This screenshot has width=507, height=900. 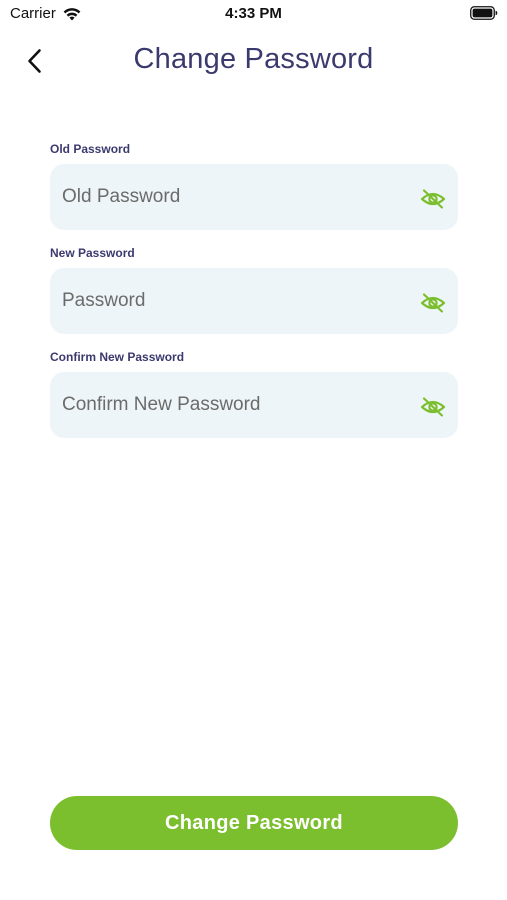 I want to click on header: Change Password, so click(x=253, y=61).